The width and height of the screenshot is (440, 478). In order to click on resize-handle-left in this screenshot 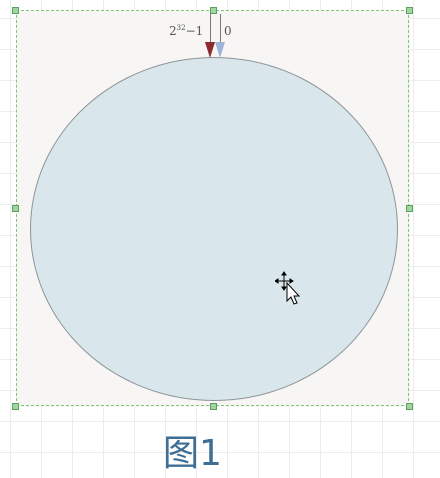, I will do `click(15, 208)`.